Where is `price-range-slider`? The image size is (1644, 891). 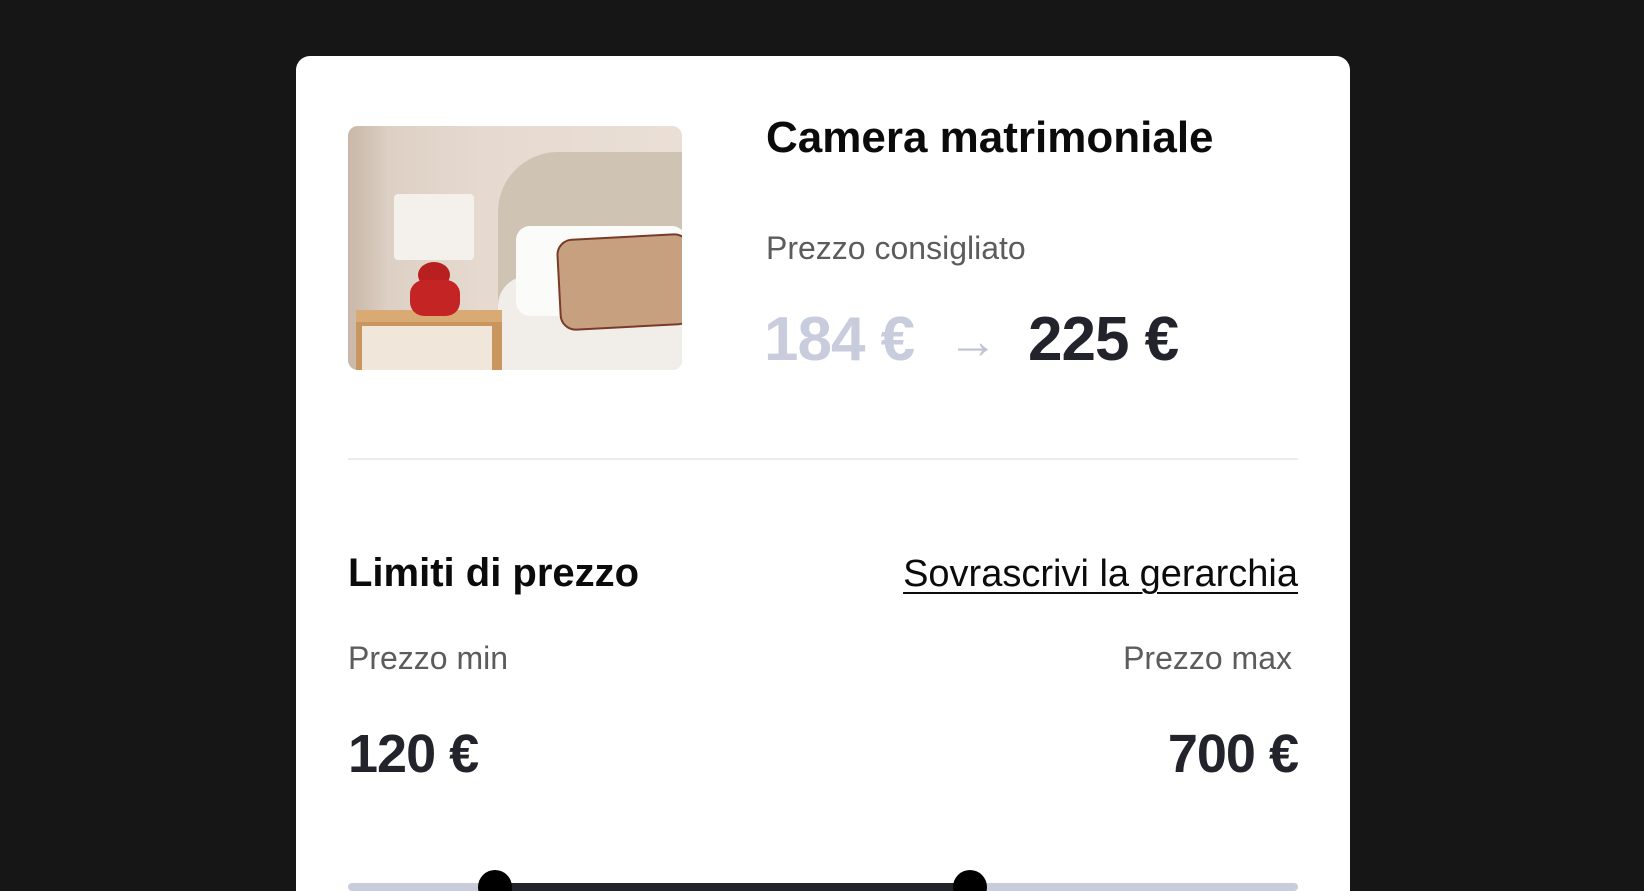
price-range-slider is located at coordinates (823, 880).